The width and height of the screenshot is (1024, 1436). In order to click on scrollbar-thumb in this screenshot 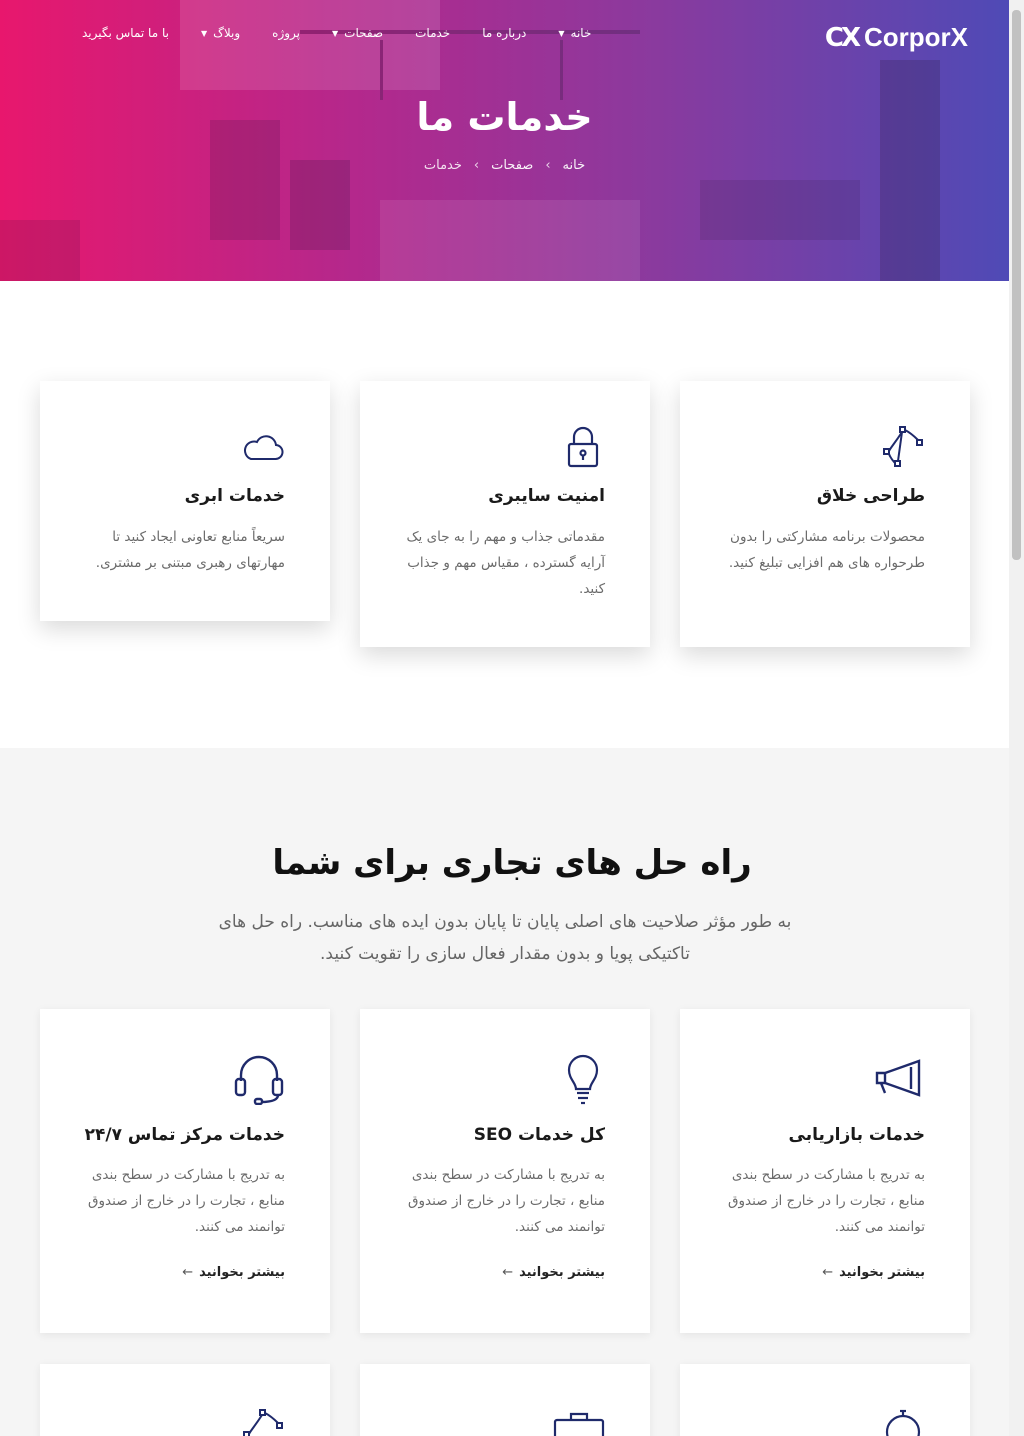, I will do `click(1016, 285)`.